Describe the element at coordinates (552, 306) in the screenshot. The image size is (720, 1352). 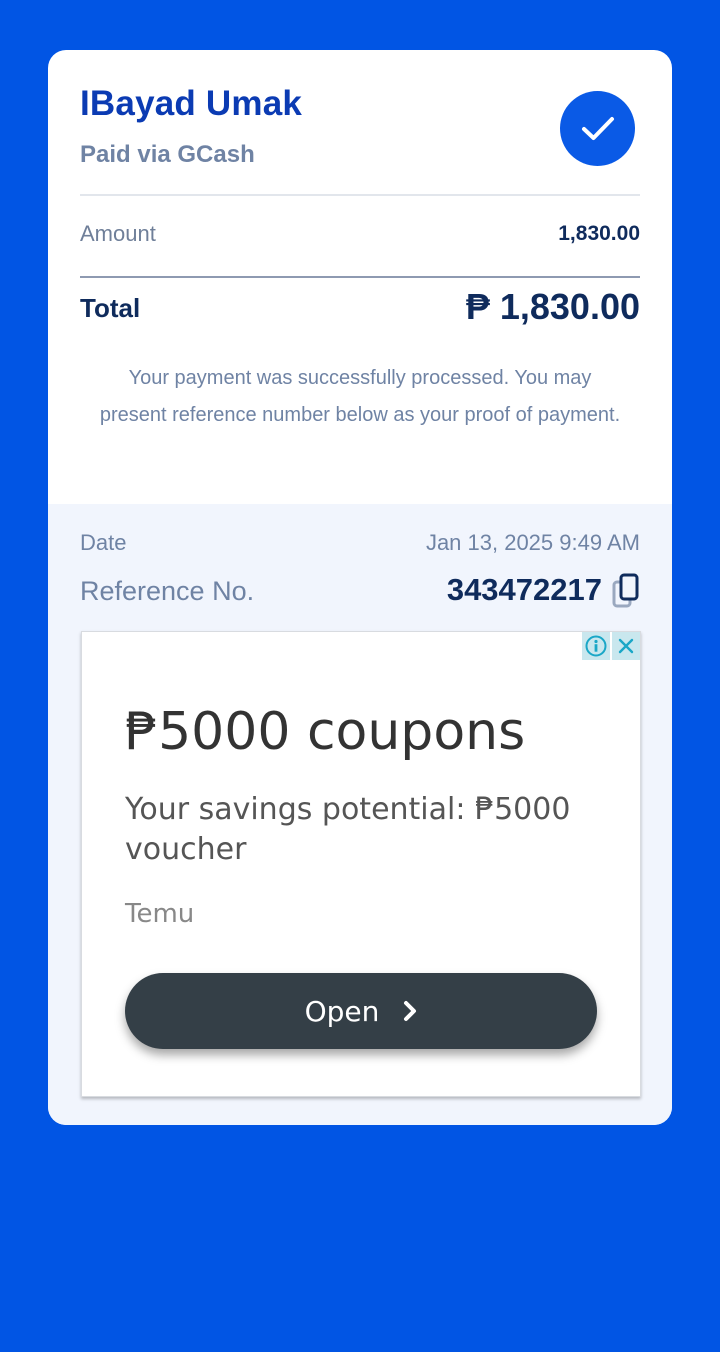
I see `total-value: ₱ 1,830.00` at that location.